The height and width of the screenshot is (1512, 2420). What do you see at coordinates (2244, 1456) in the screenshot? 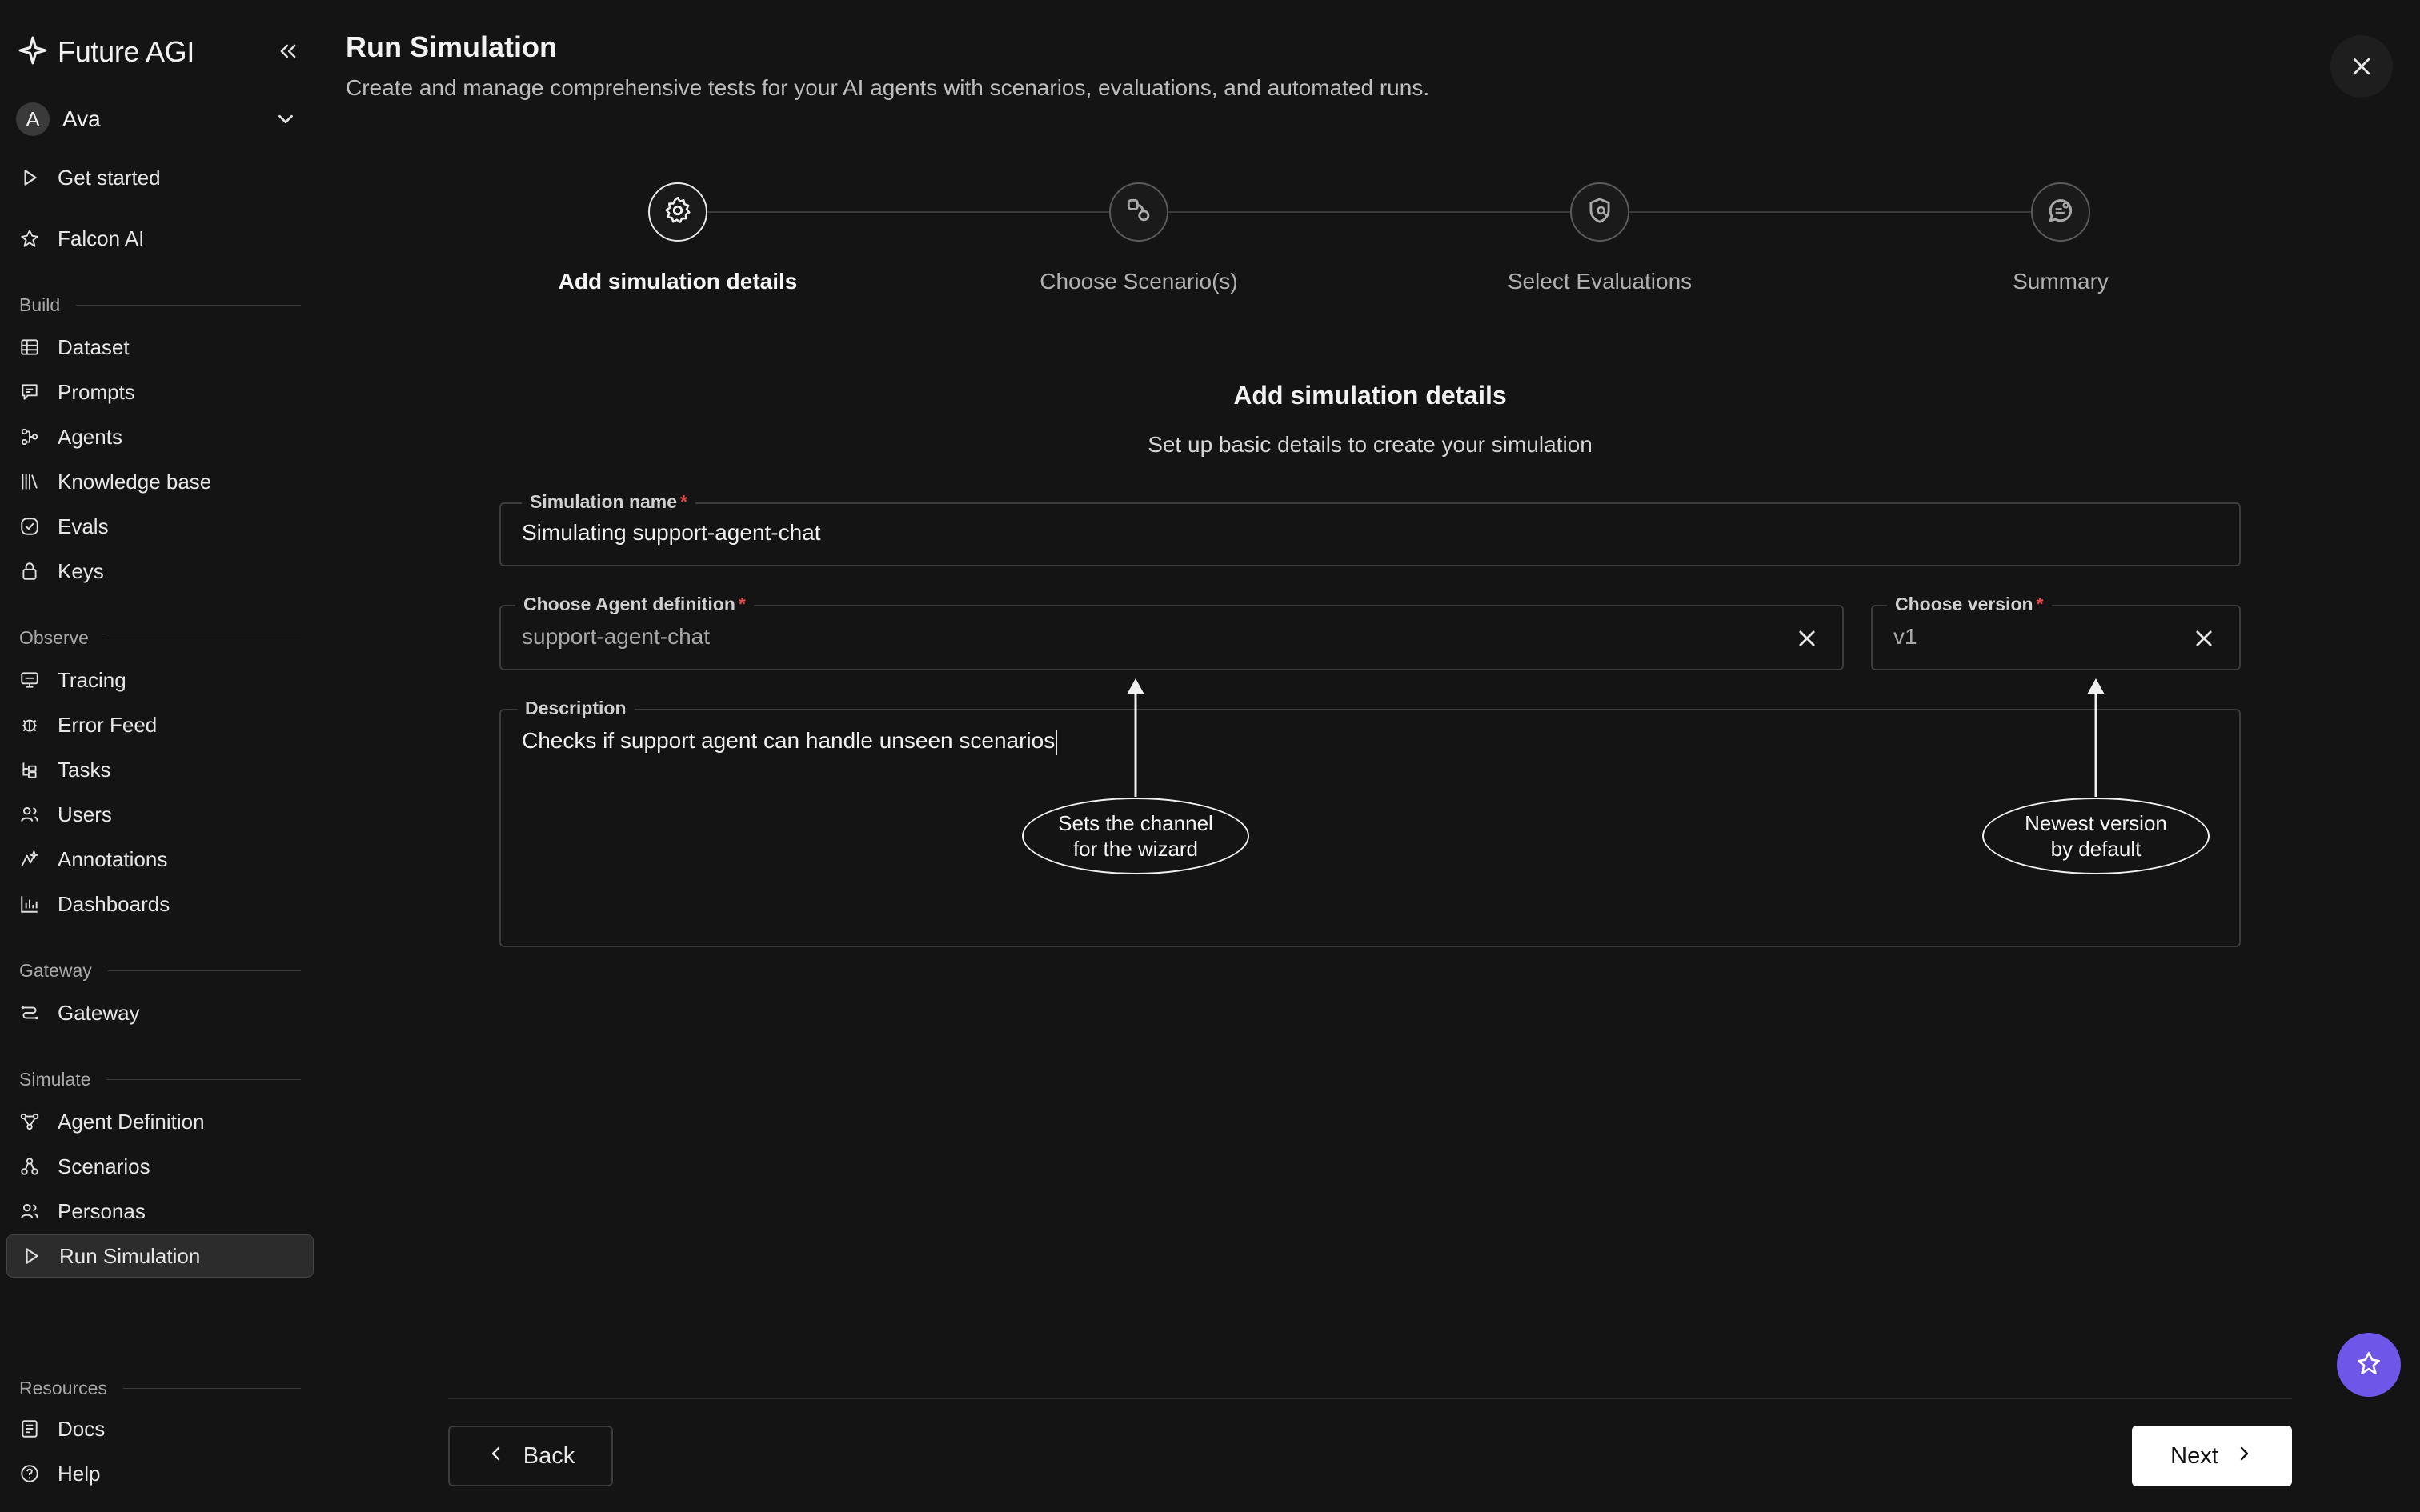
I see `chevron-right-icon` at bounding box center [2244, 1456].